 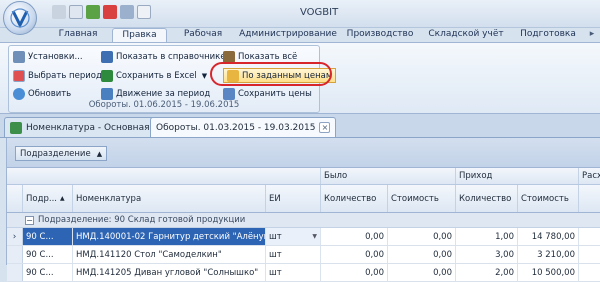 I want to click on refresh-button: Обновить, so click(x=42, y=93).